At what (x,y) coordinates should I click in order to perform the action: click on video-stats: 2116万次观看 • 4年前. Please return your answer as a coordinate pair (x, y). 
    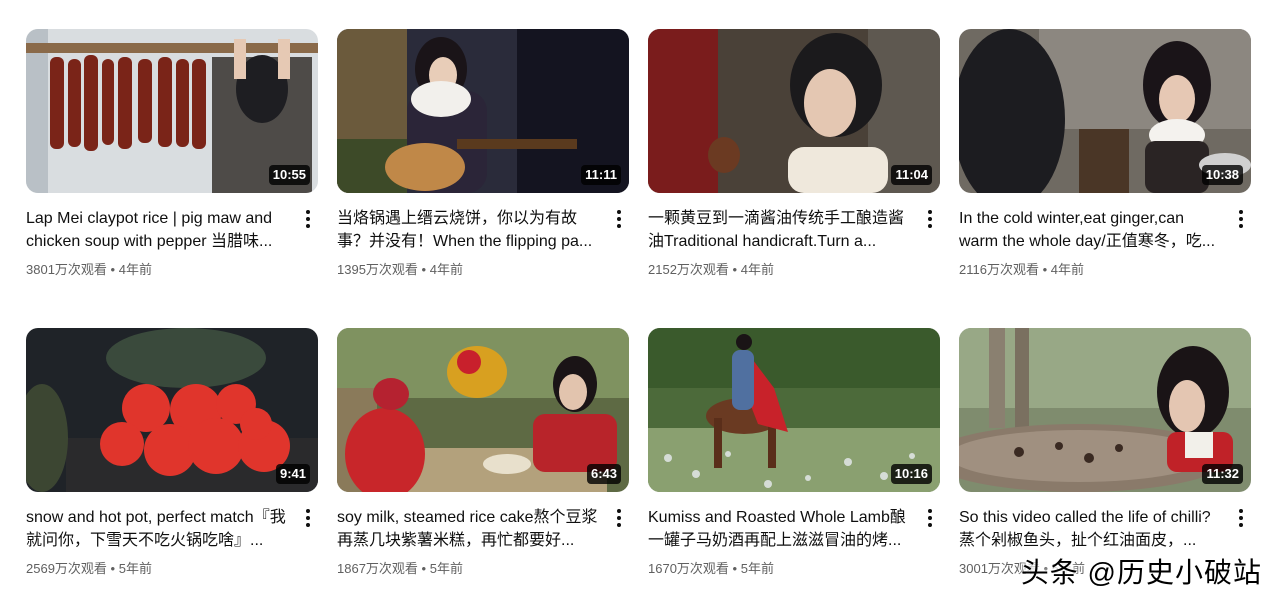
    Looking at the image, I should click on (1091, 270).